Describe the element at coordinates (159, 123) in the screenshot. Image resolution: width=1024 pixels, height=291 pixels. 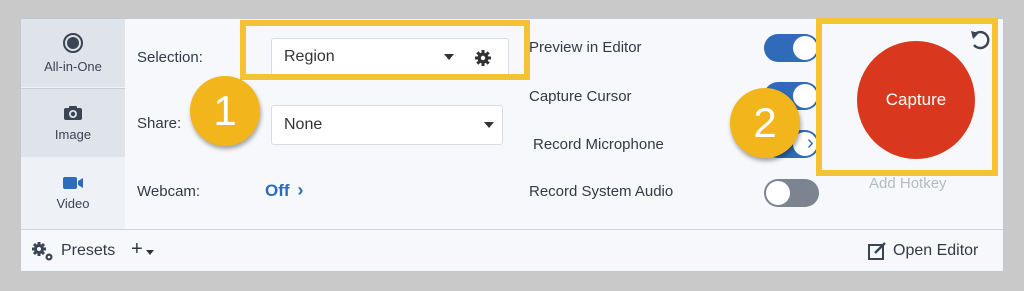
I see `share-label: Share:` at that location.